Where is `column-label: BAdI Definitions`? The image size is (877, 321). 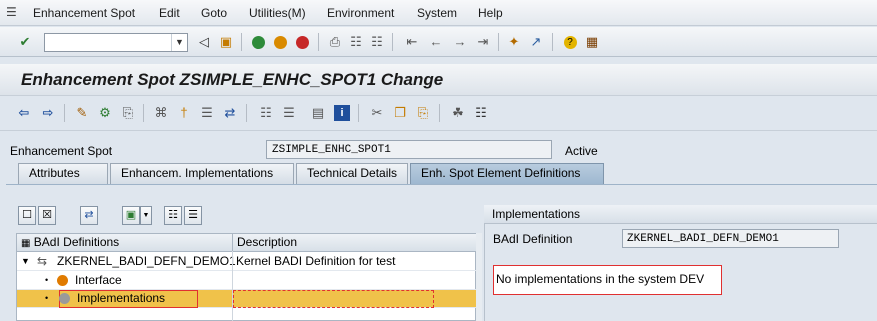 column-label: BAdI Definitions is located at coordinates (76, 242).